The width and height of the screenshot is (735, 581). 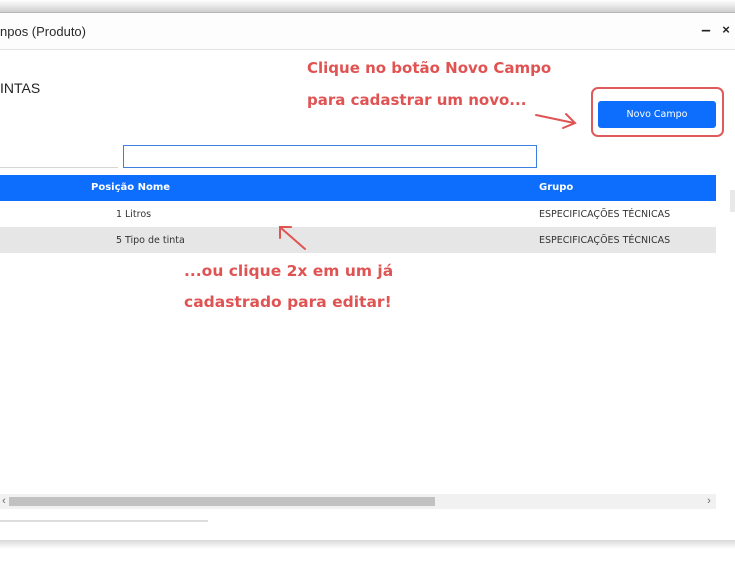 What do you see at coordinates (222, 501) in the screenshot?
I see `scrollbar-thumb` at bounding box center [222, 501].